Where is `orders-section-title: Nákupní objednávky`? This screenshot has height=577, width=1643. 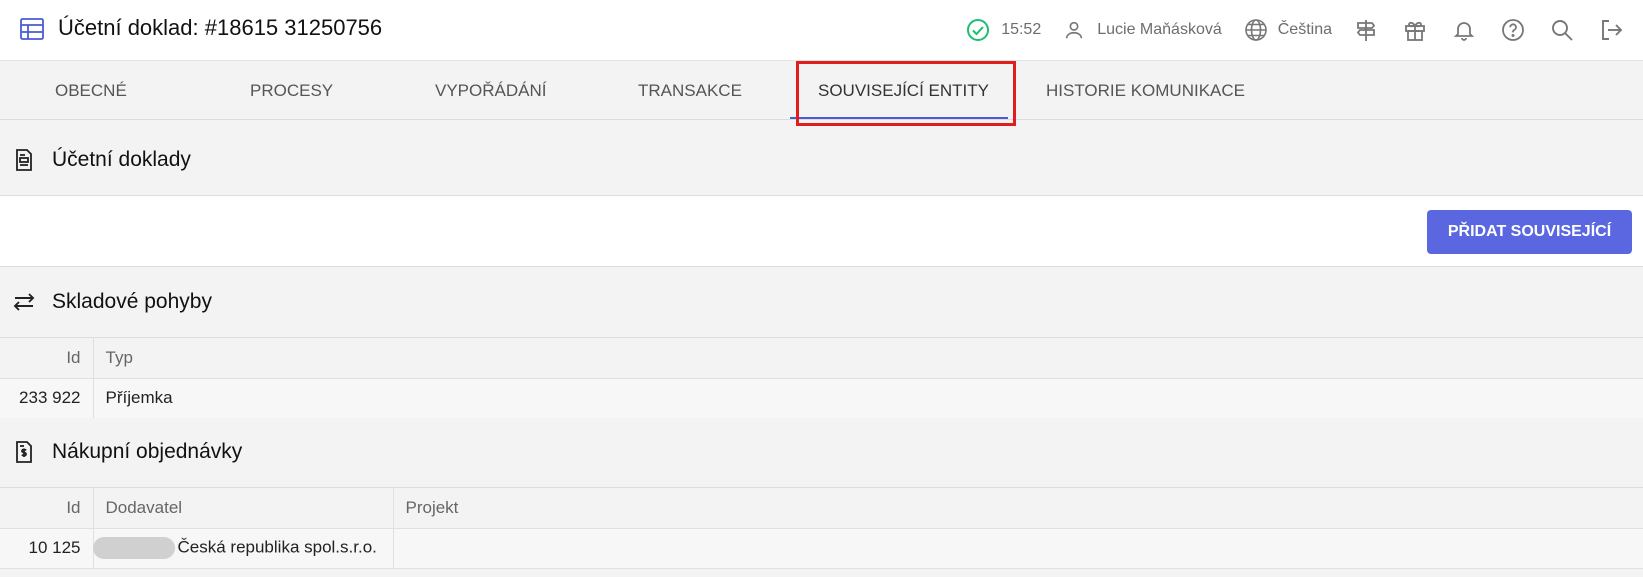 orders-section-title: Nákupní objednávky is located at coordinates (147, 451).